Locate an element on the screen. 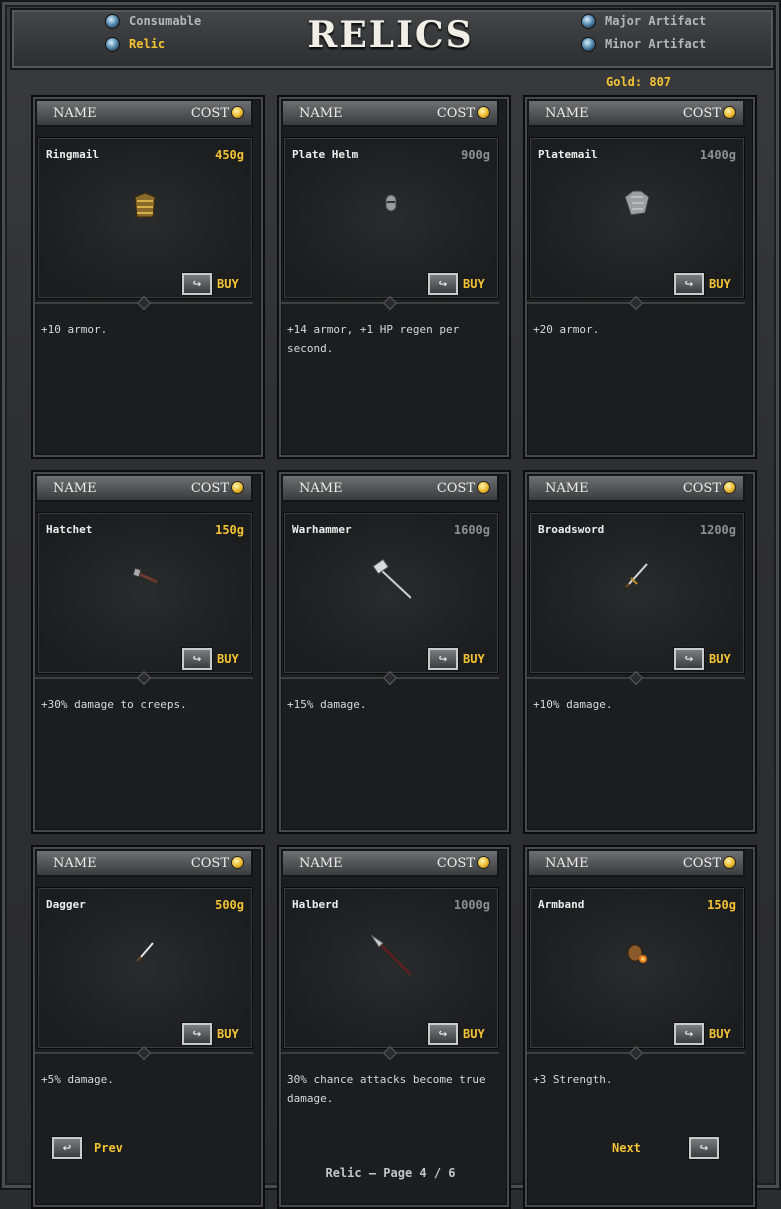 The image size is (781, 1209). tab-major-artifact: Major Artifact is located at coordinates (644, 21).